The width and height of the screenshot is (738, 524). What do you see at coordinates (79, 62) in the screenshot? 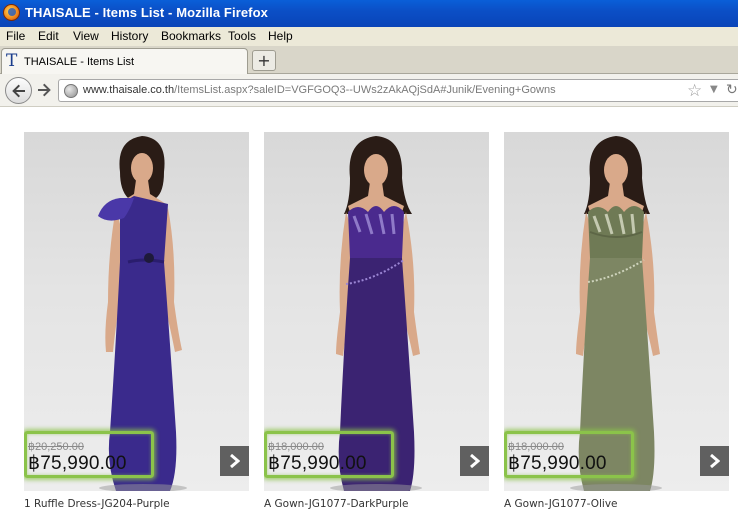
I see `tab-label: THAISALE - Items List` at bounding box center [79, 62].